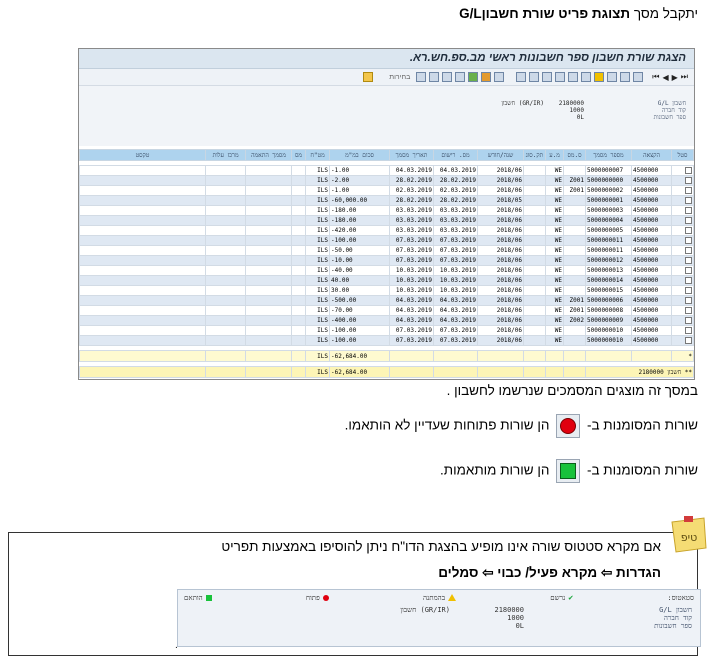 This screenshot has width=714, height=664. Describe the element at coordinates (554, 155) in the screenshot. I see `column-header: מ.ע` at that location.